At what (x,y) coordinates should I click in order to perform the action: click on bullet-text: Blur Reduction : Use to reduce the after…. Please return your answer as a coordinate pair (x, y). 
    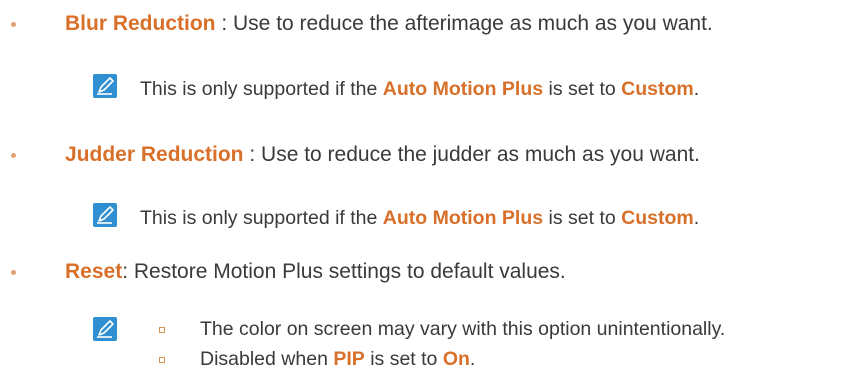
    Looking at the image, I should click on (389, 23).